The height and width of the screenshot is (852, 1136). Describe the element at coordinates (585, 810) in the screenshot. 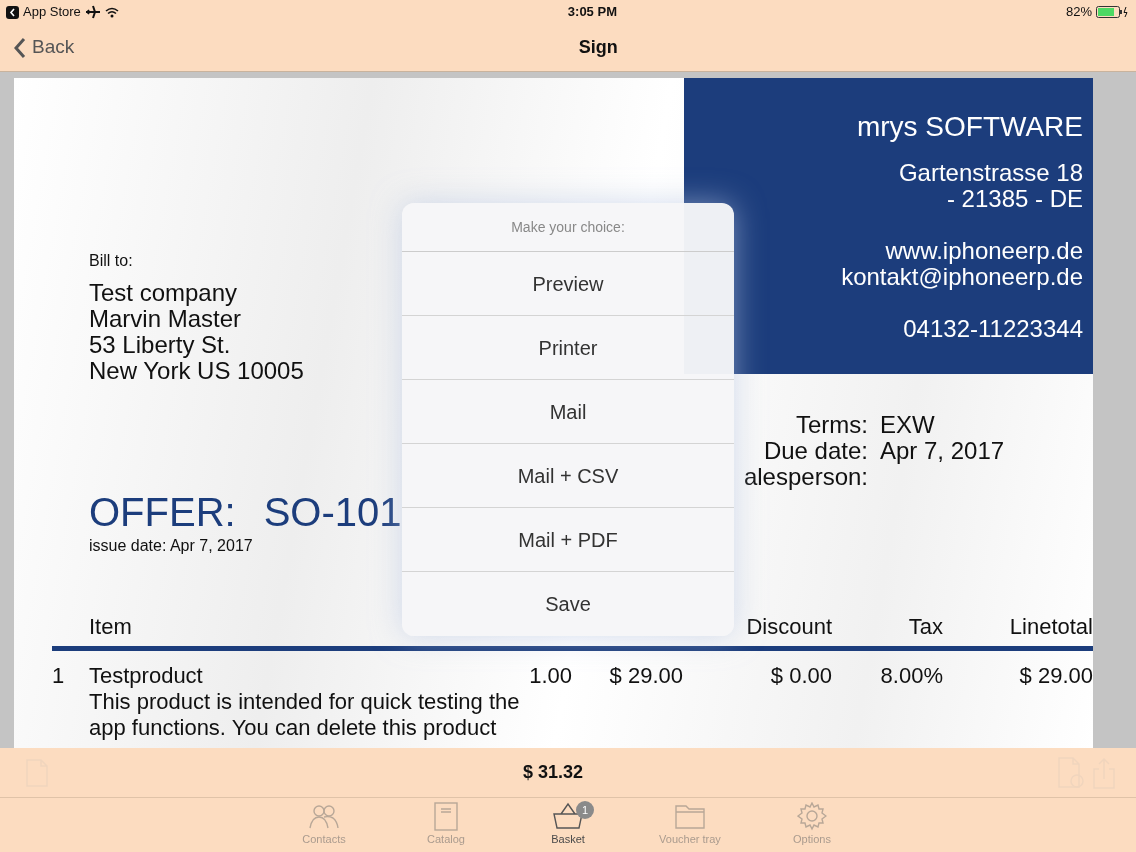

I see `count-badge: 1` at that location.